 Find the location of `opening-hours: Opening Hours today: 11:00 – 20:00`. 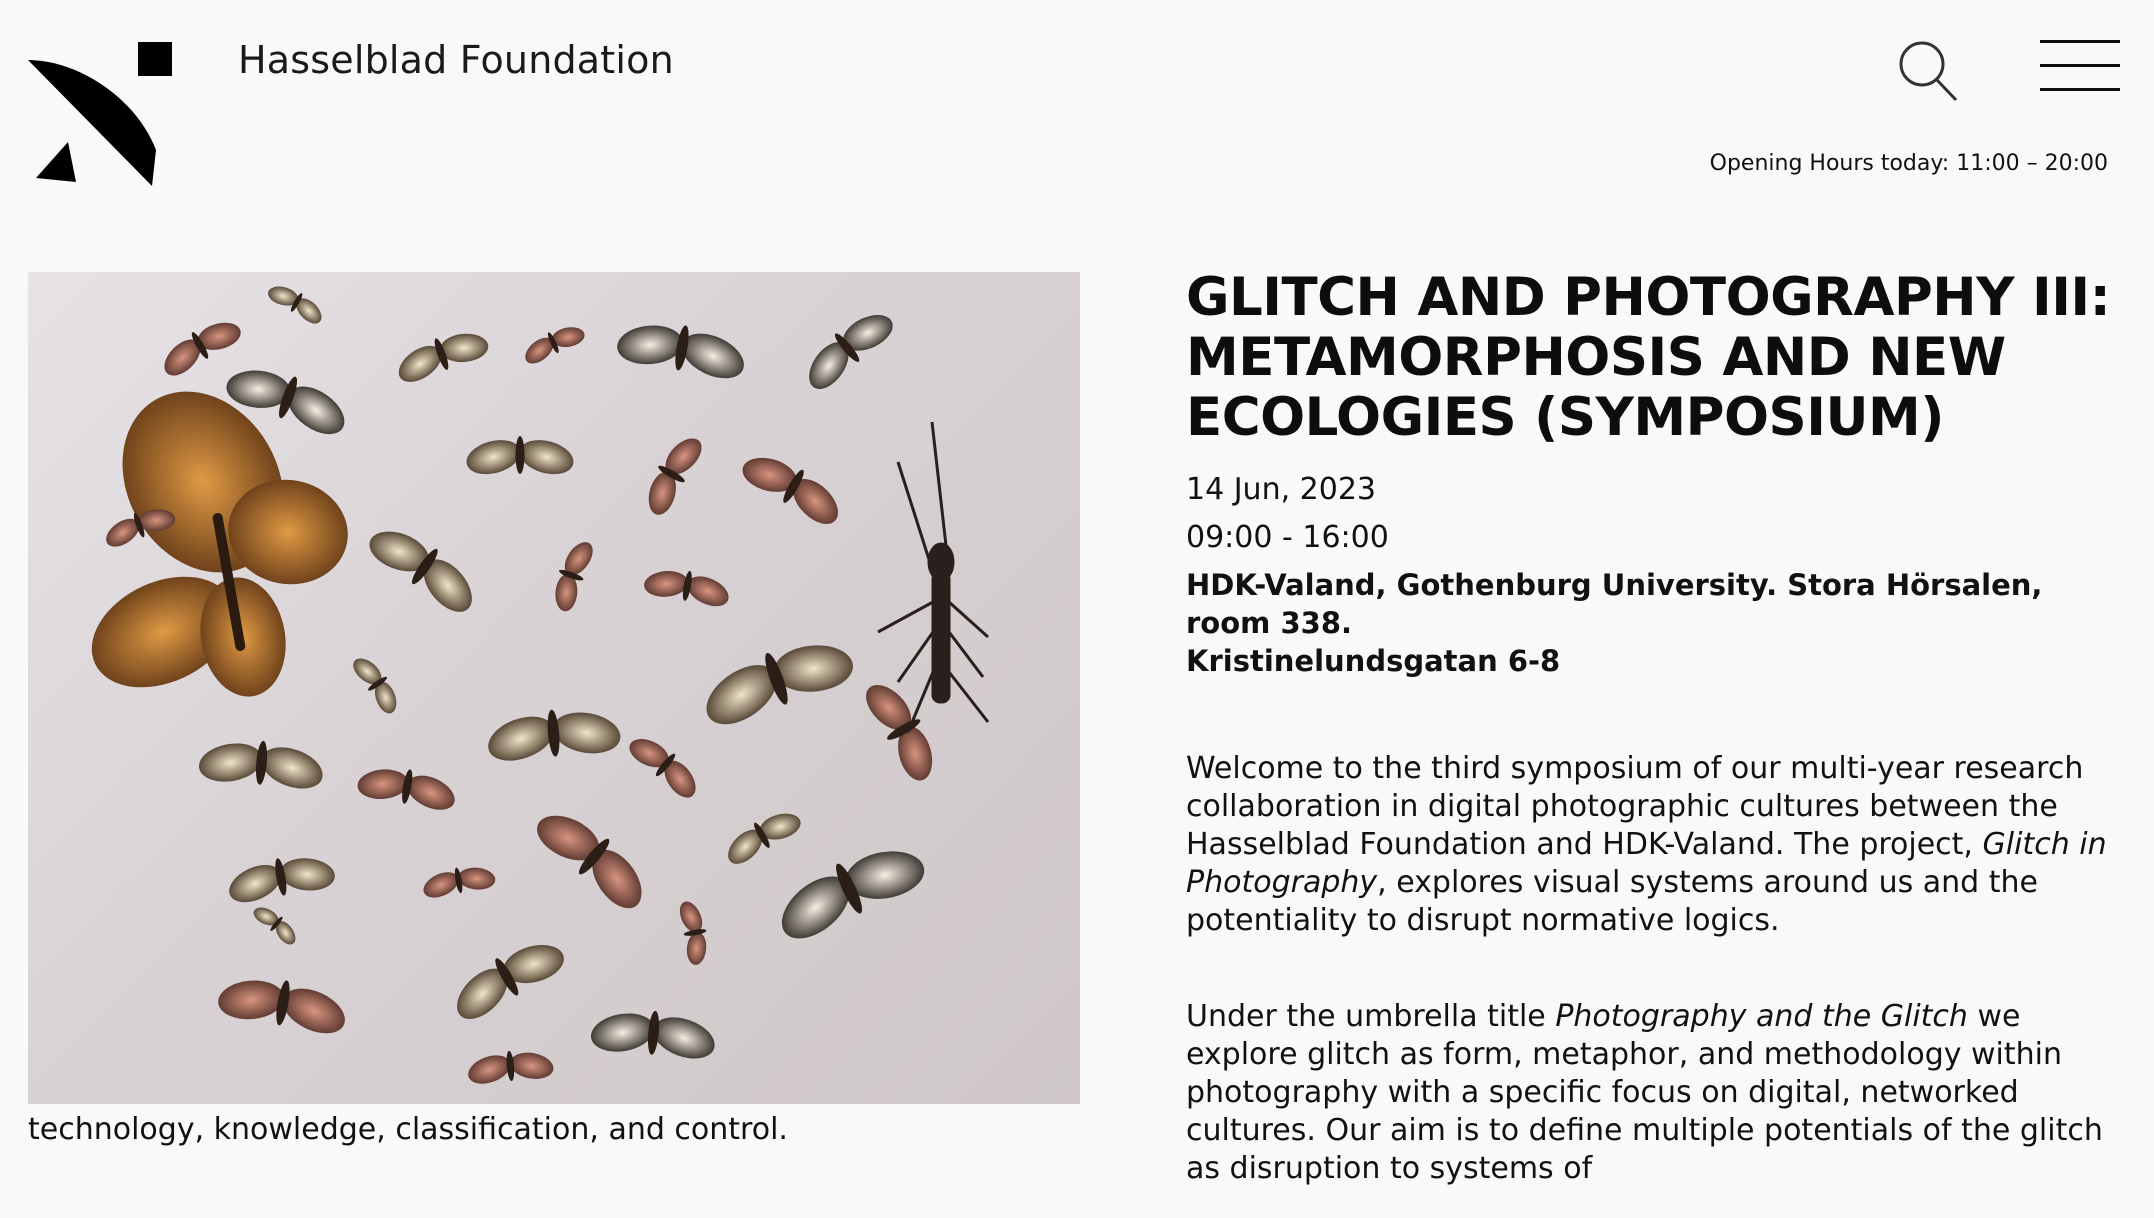

opening-hours: Opening Hours today: 11:00 – 20:00 is located at coordinates (1908, 163).